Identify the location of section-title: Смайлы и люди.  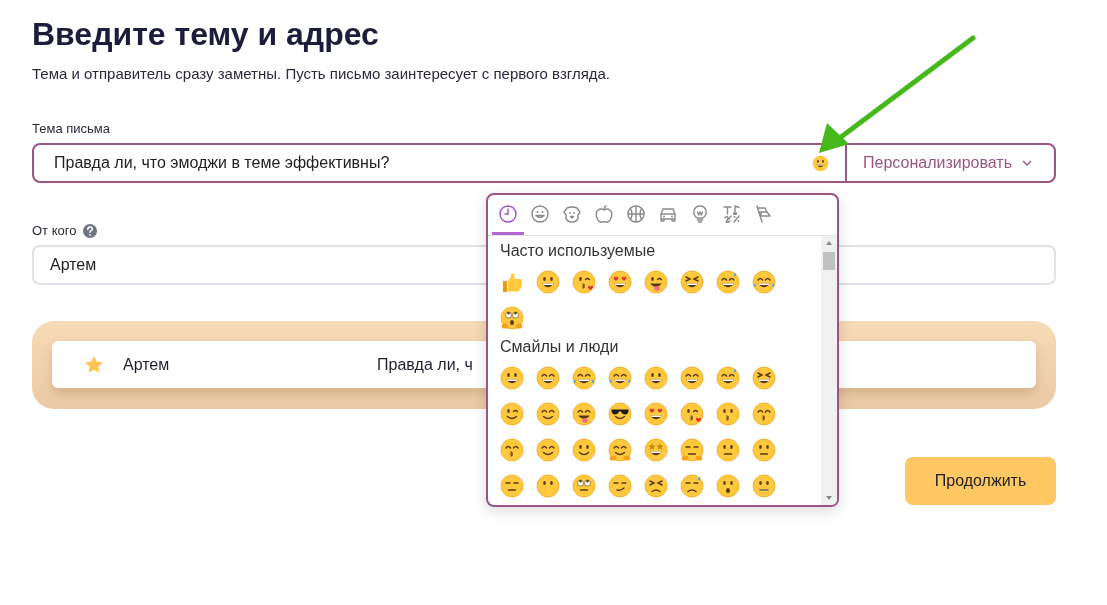
(559, 347).